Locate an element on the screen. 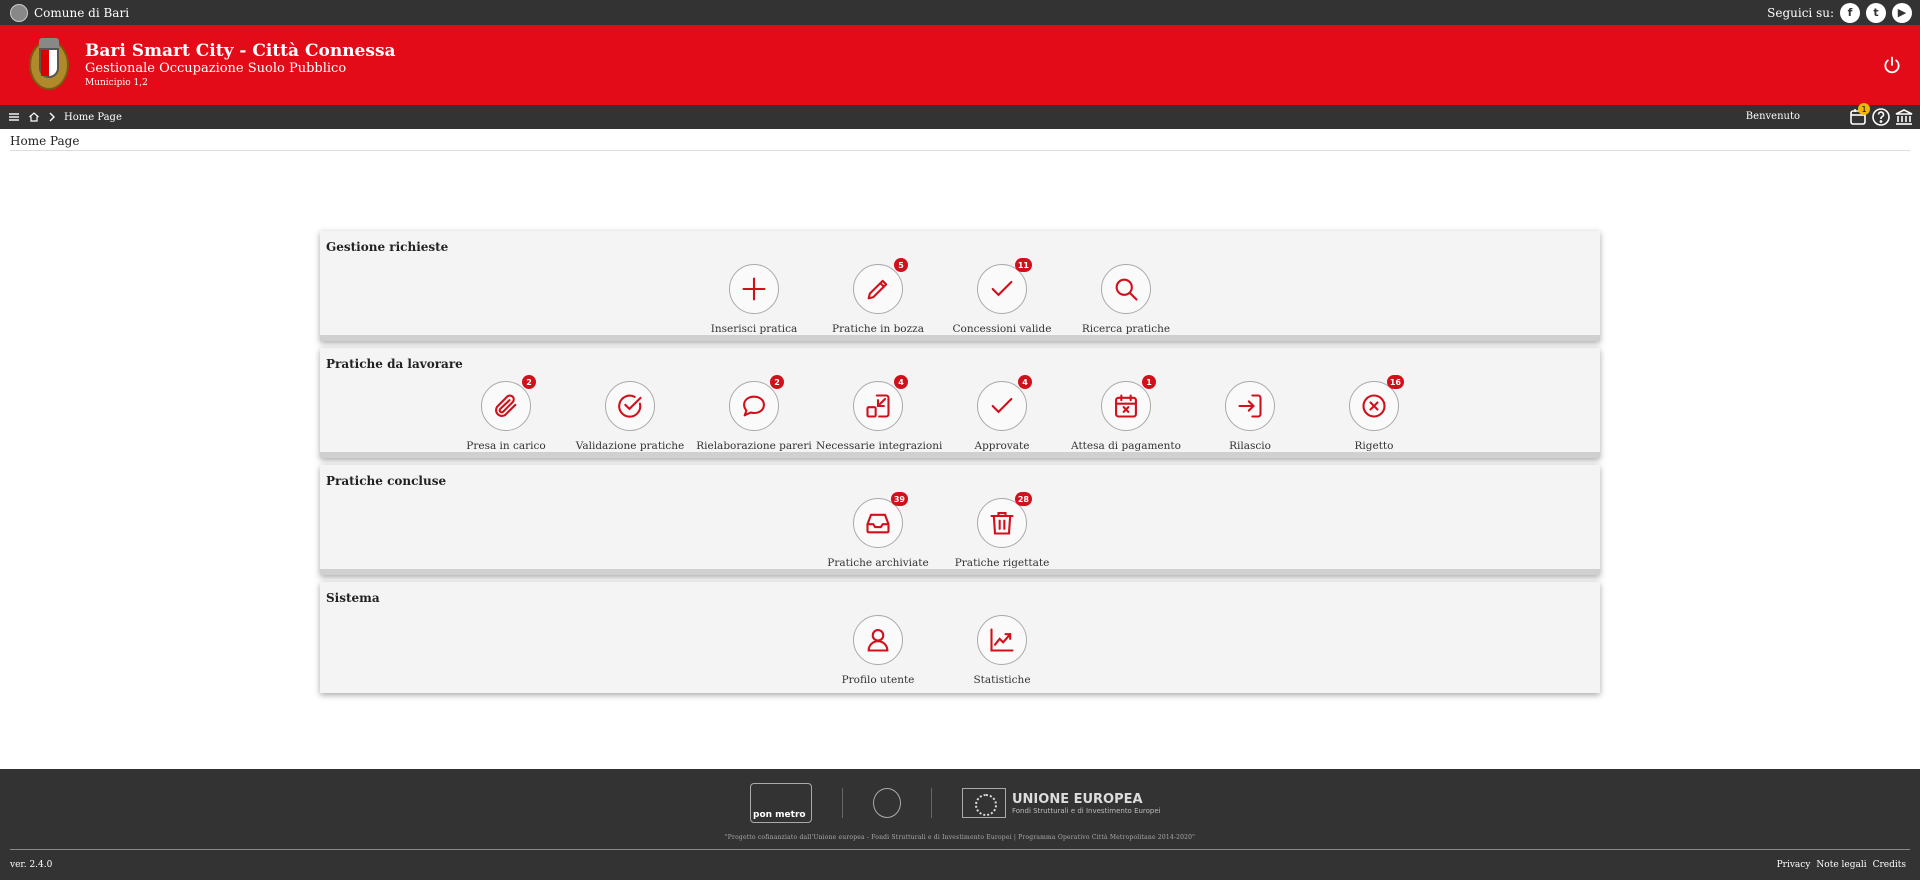 This screenshot has height=880, width=1920. tile-label: Validazione pratiche is located at coordinates (630, 446).